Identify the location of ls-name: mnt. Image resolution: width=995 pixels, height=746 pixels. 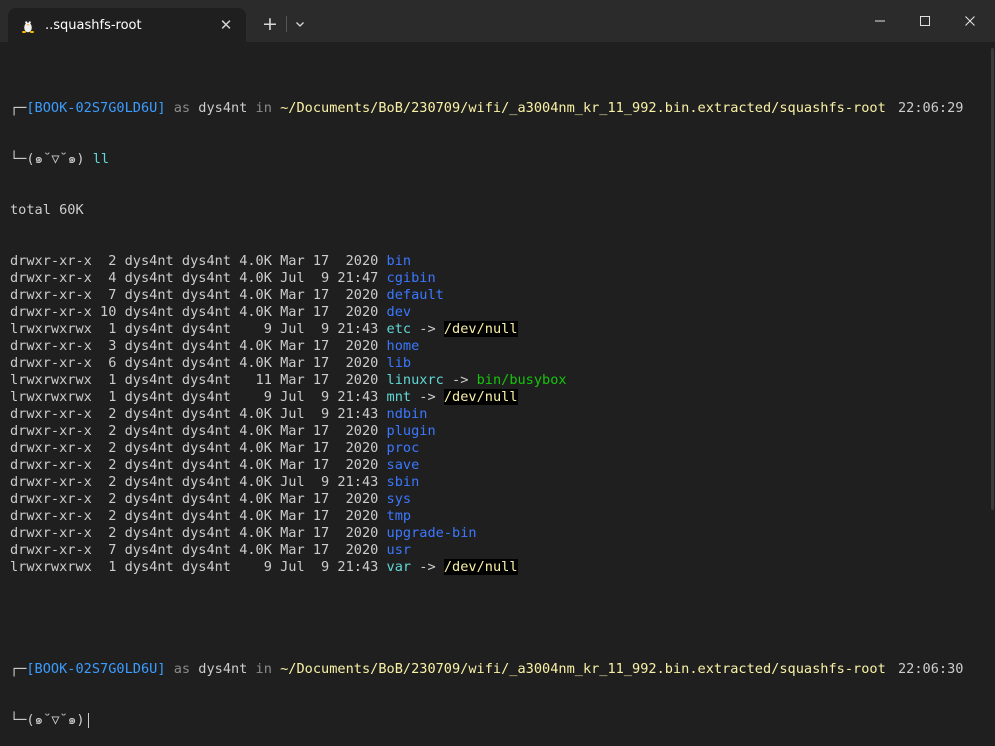
(399, 397).